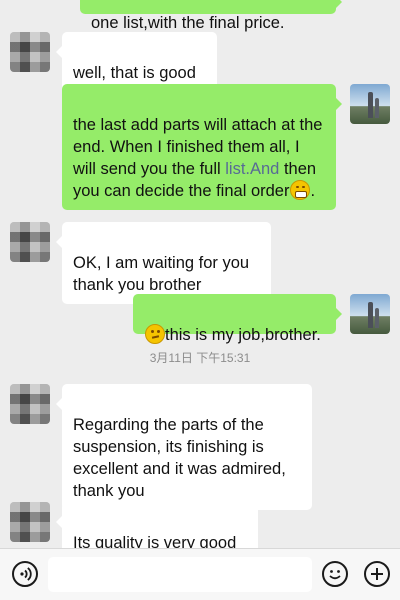 Image resolution: width=400 pixels, height=600 pixels. I want to click on message-bubble-incoming: Its quality is very good, so click(157, 525).